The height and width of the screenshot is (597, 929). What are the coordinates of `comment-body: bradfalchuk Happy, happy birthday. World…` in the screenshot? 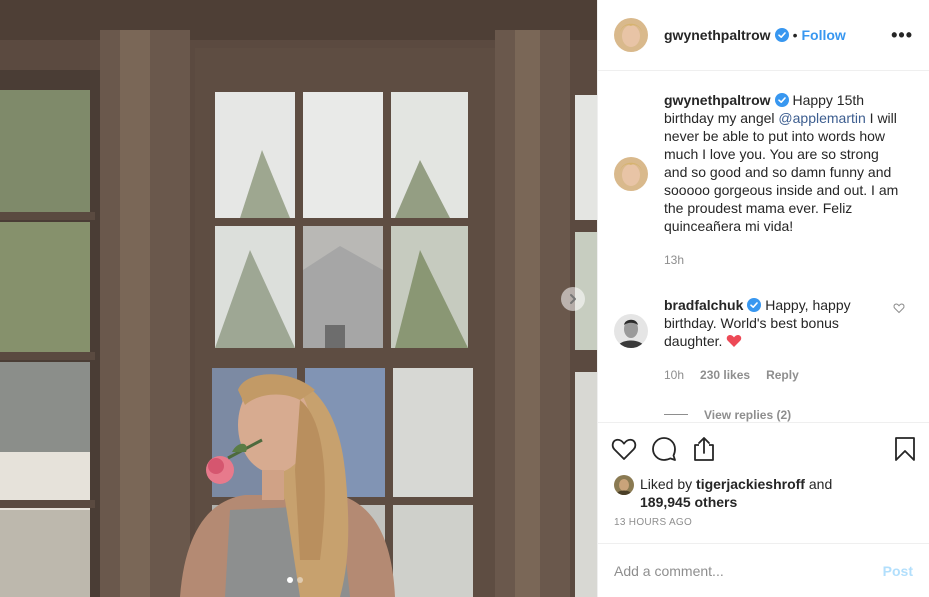 It's located at (774, 340).